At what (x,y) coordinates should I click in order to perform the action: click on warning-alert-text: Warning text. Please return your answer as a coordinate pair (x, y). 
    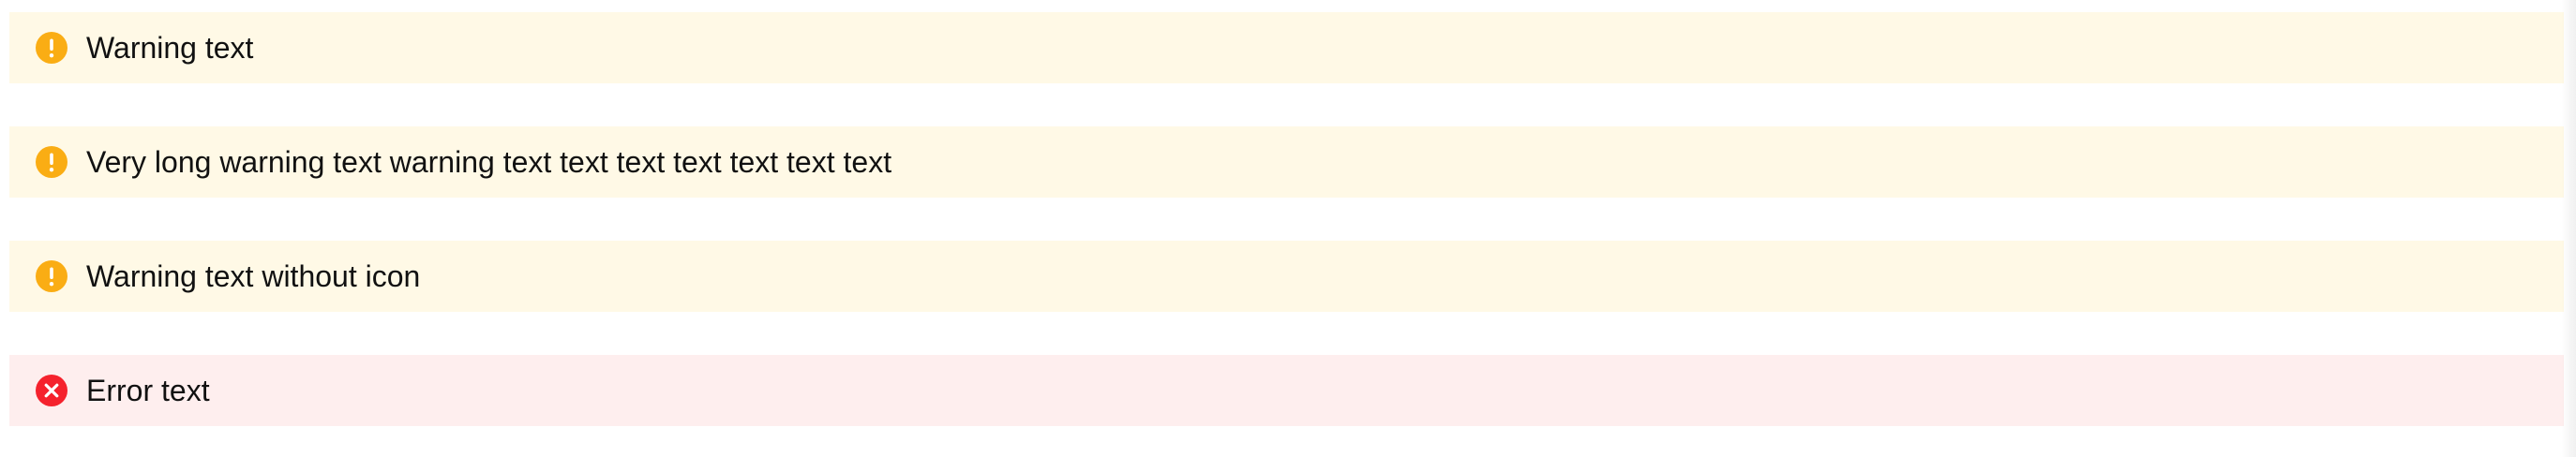
    Looking at the image, I should click on (170, 48).